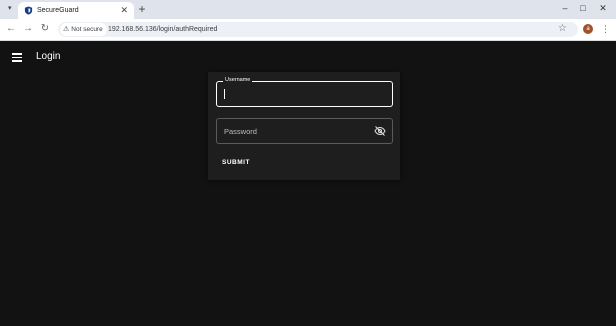 Image resolution: width=616 pixels, height=326 pixels. Describe the element at coordinates (10, 9) in the screenshot. I see `tab-list-icon: ▾` at that location.